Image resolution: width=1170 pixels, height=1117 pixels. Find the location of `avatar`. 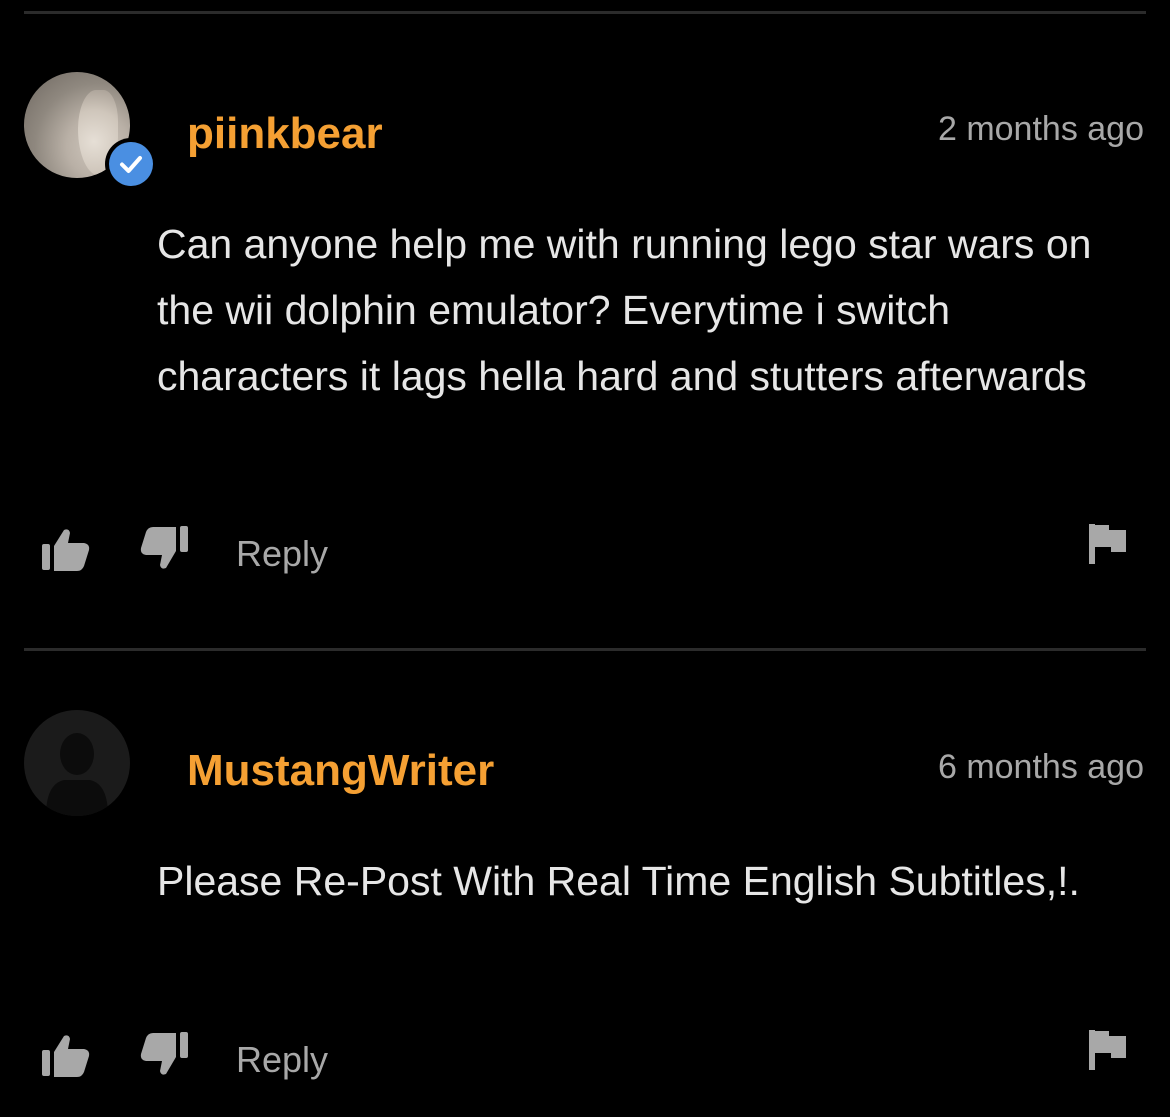

avatar is located at coordinates (77, 763).